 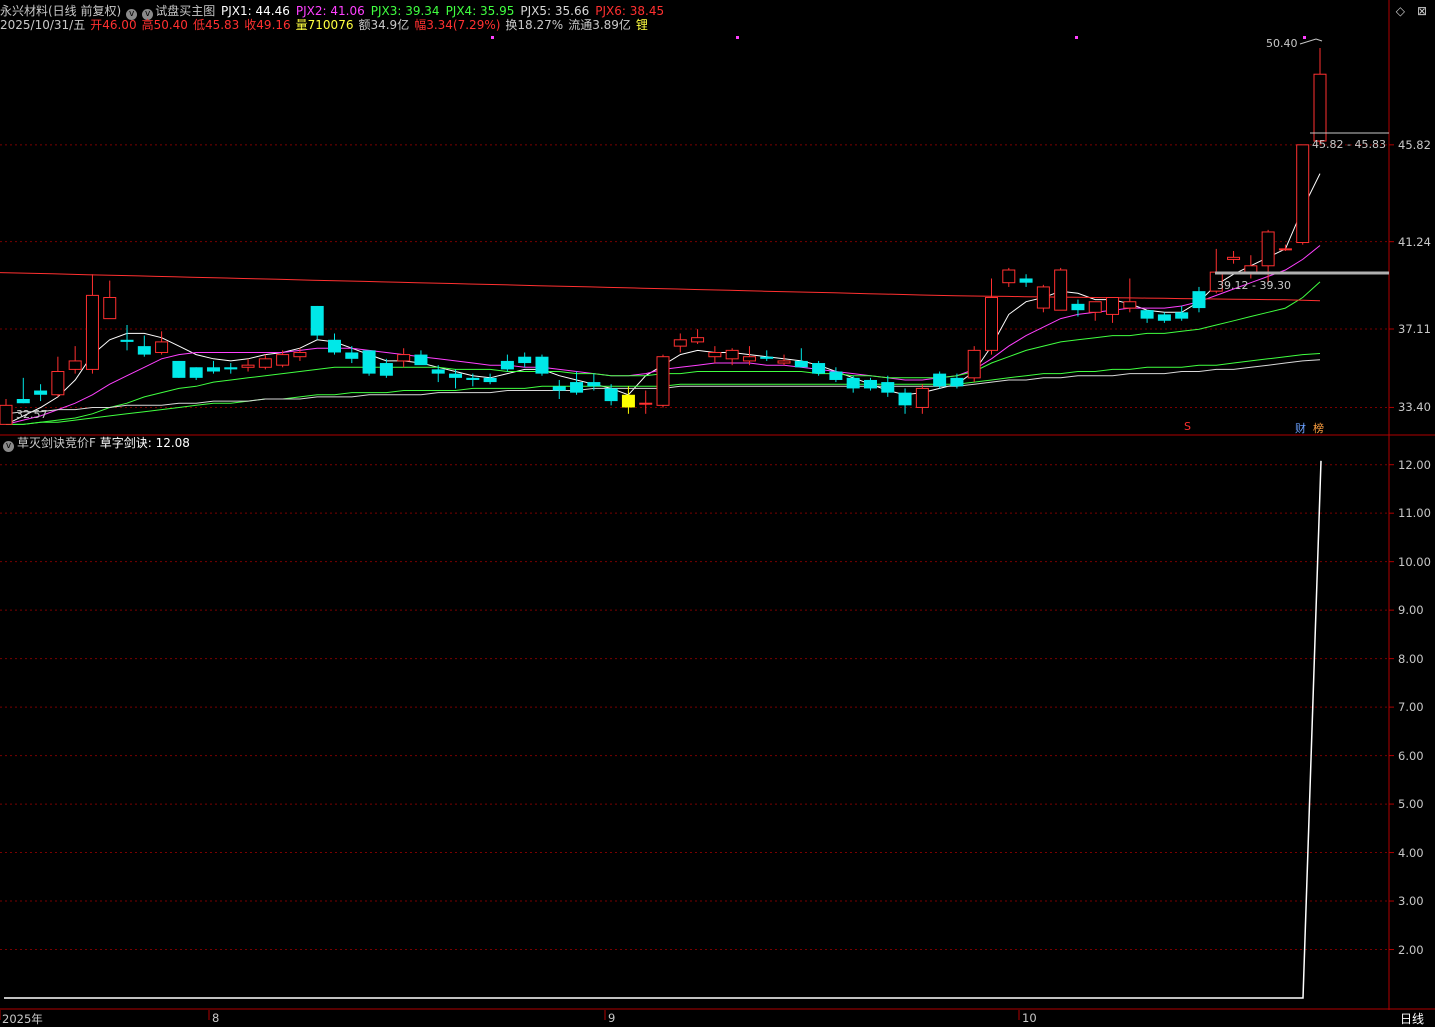 I want to click on sub-tick-label: 3.00, so click(x=1411, y=901).